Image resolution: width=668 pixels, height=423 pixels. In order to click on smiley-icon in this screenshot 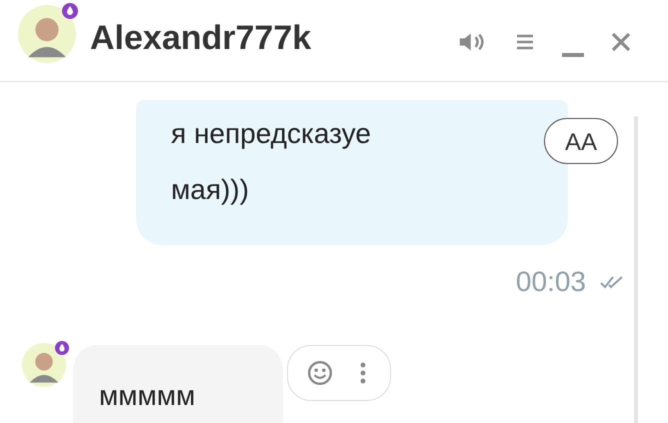, I will do `click(320, 373)`.